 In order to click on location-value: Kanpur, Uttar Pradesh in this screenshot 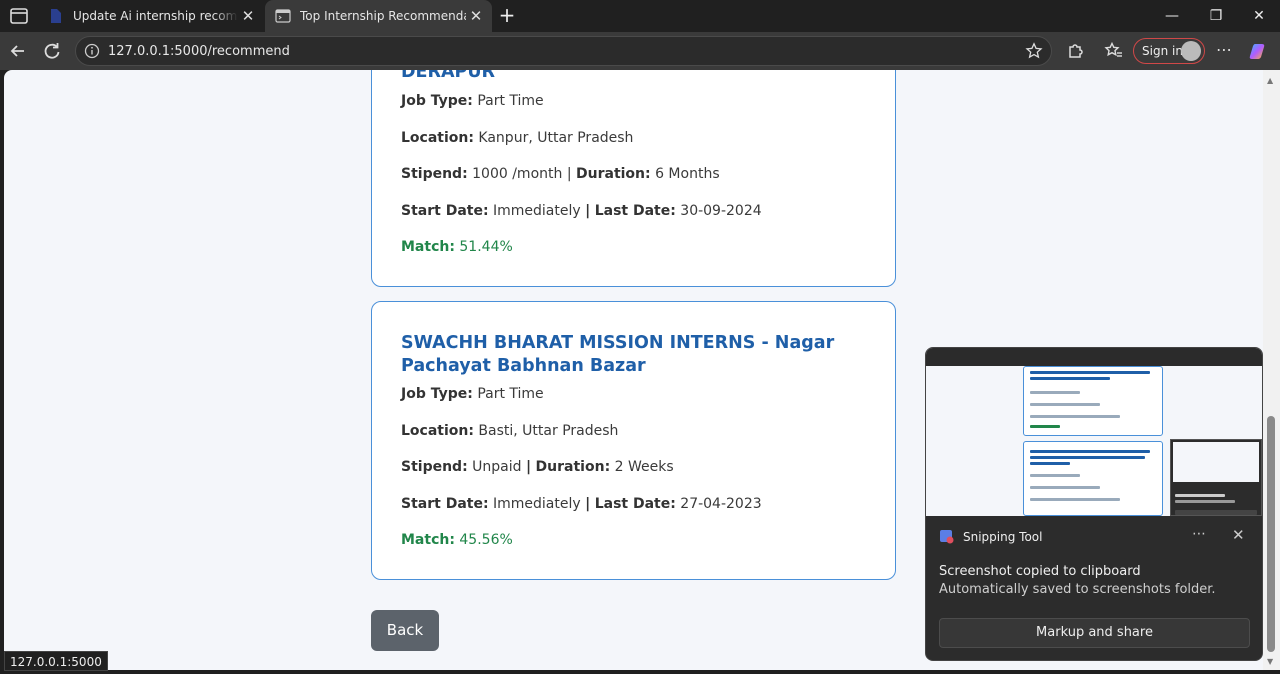, I will do `click(556, 138)`.